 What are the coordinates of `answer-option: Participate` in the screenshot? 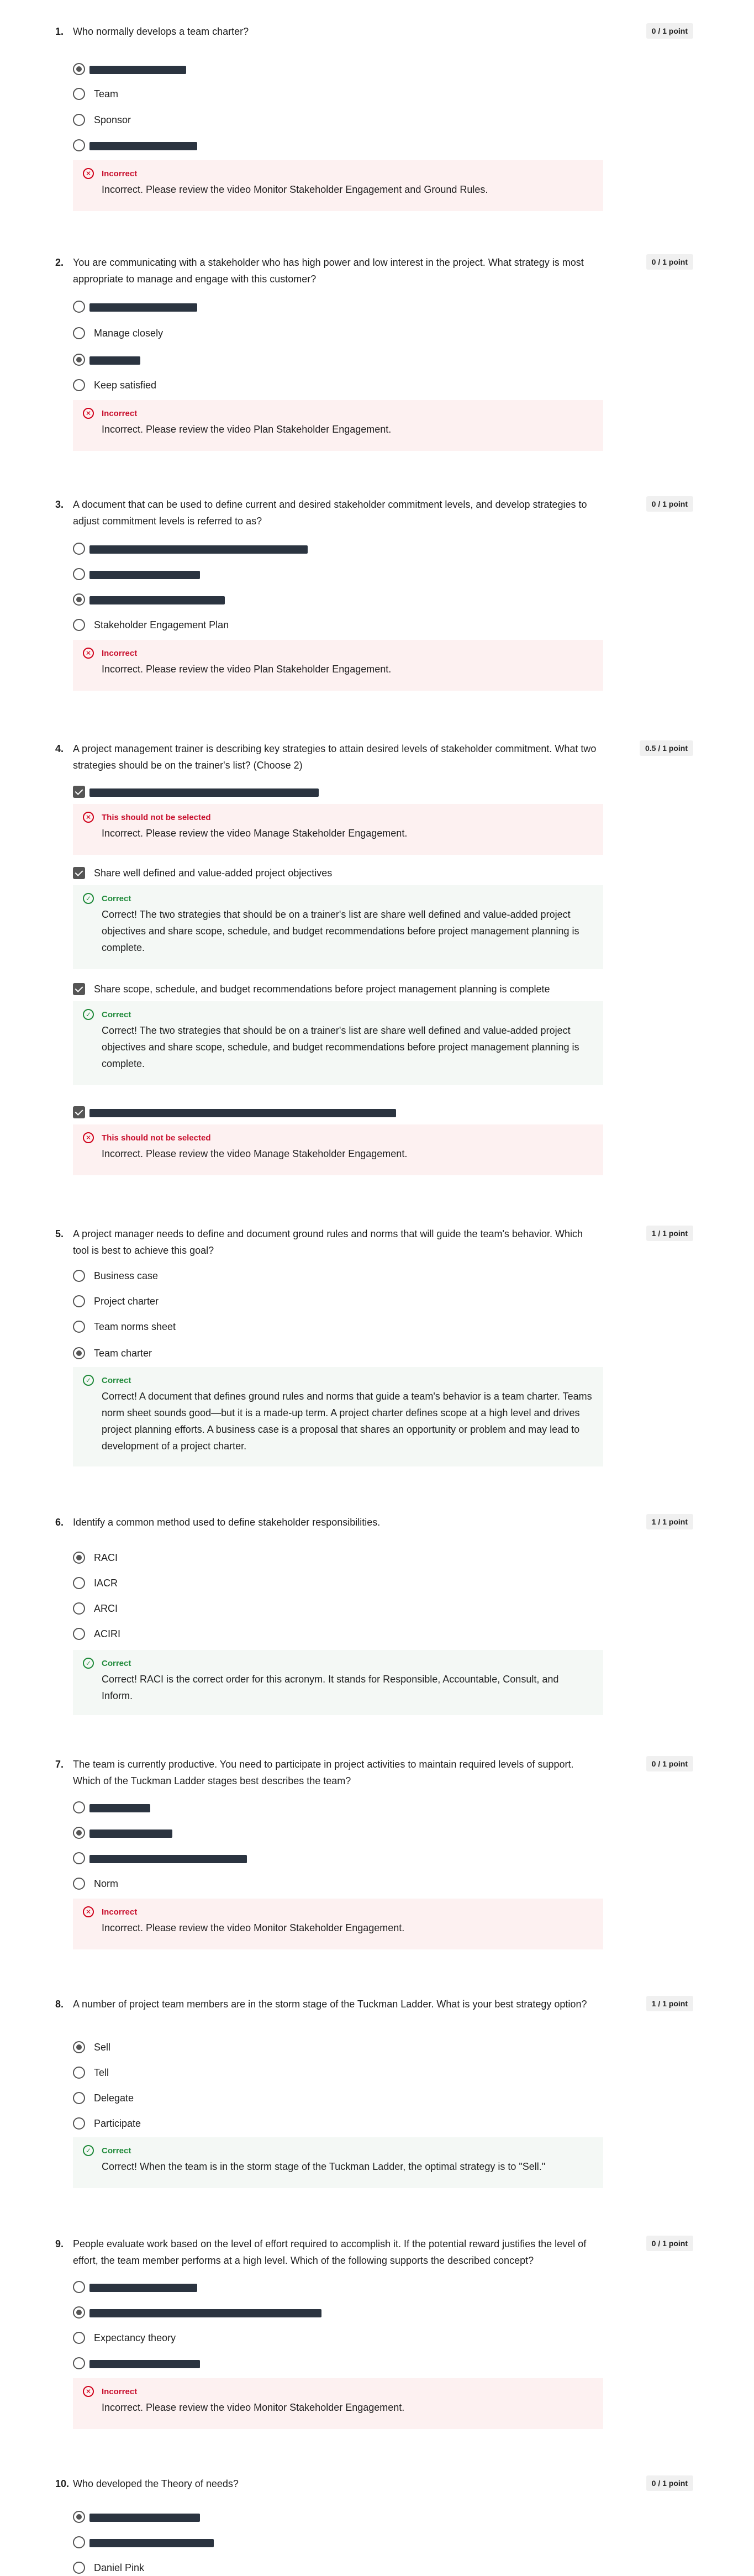 It's located at (336, 2123).